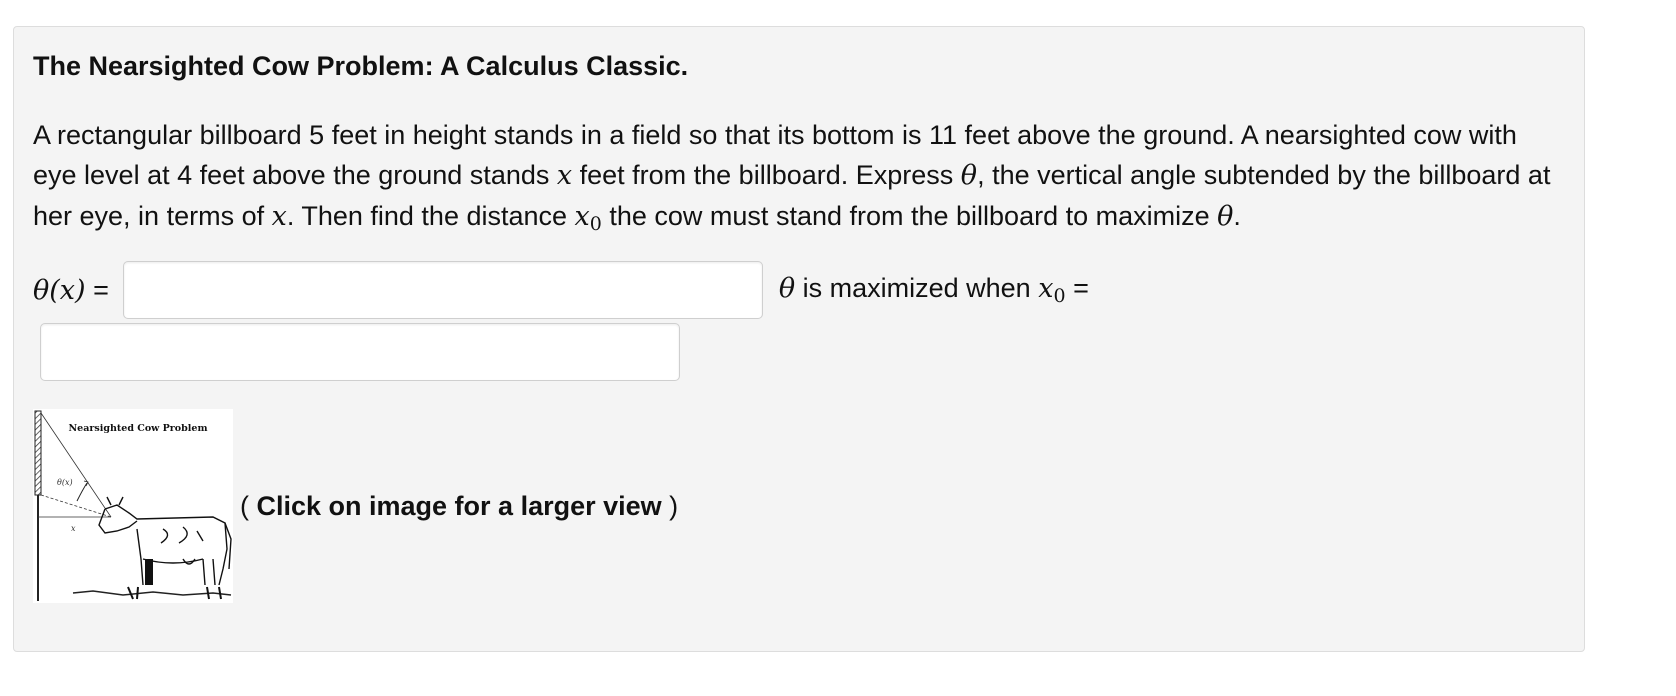 This screenshot has height=696, width=1676. I want to click on x0-base: x, so click(1046, 288).